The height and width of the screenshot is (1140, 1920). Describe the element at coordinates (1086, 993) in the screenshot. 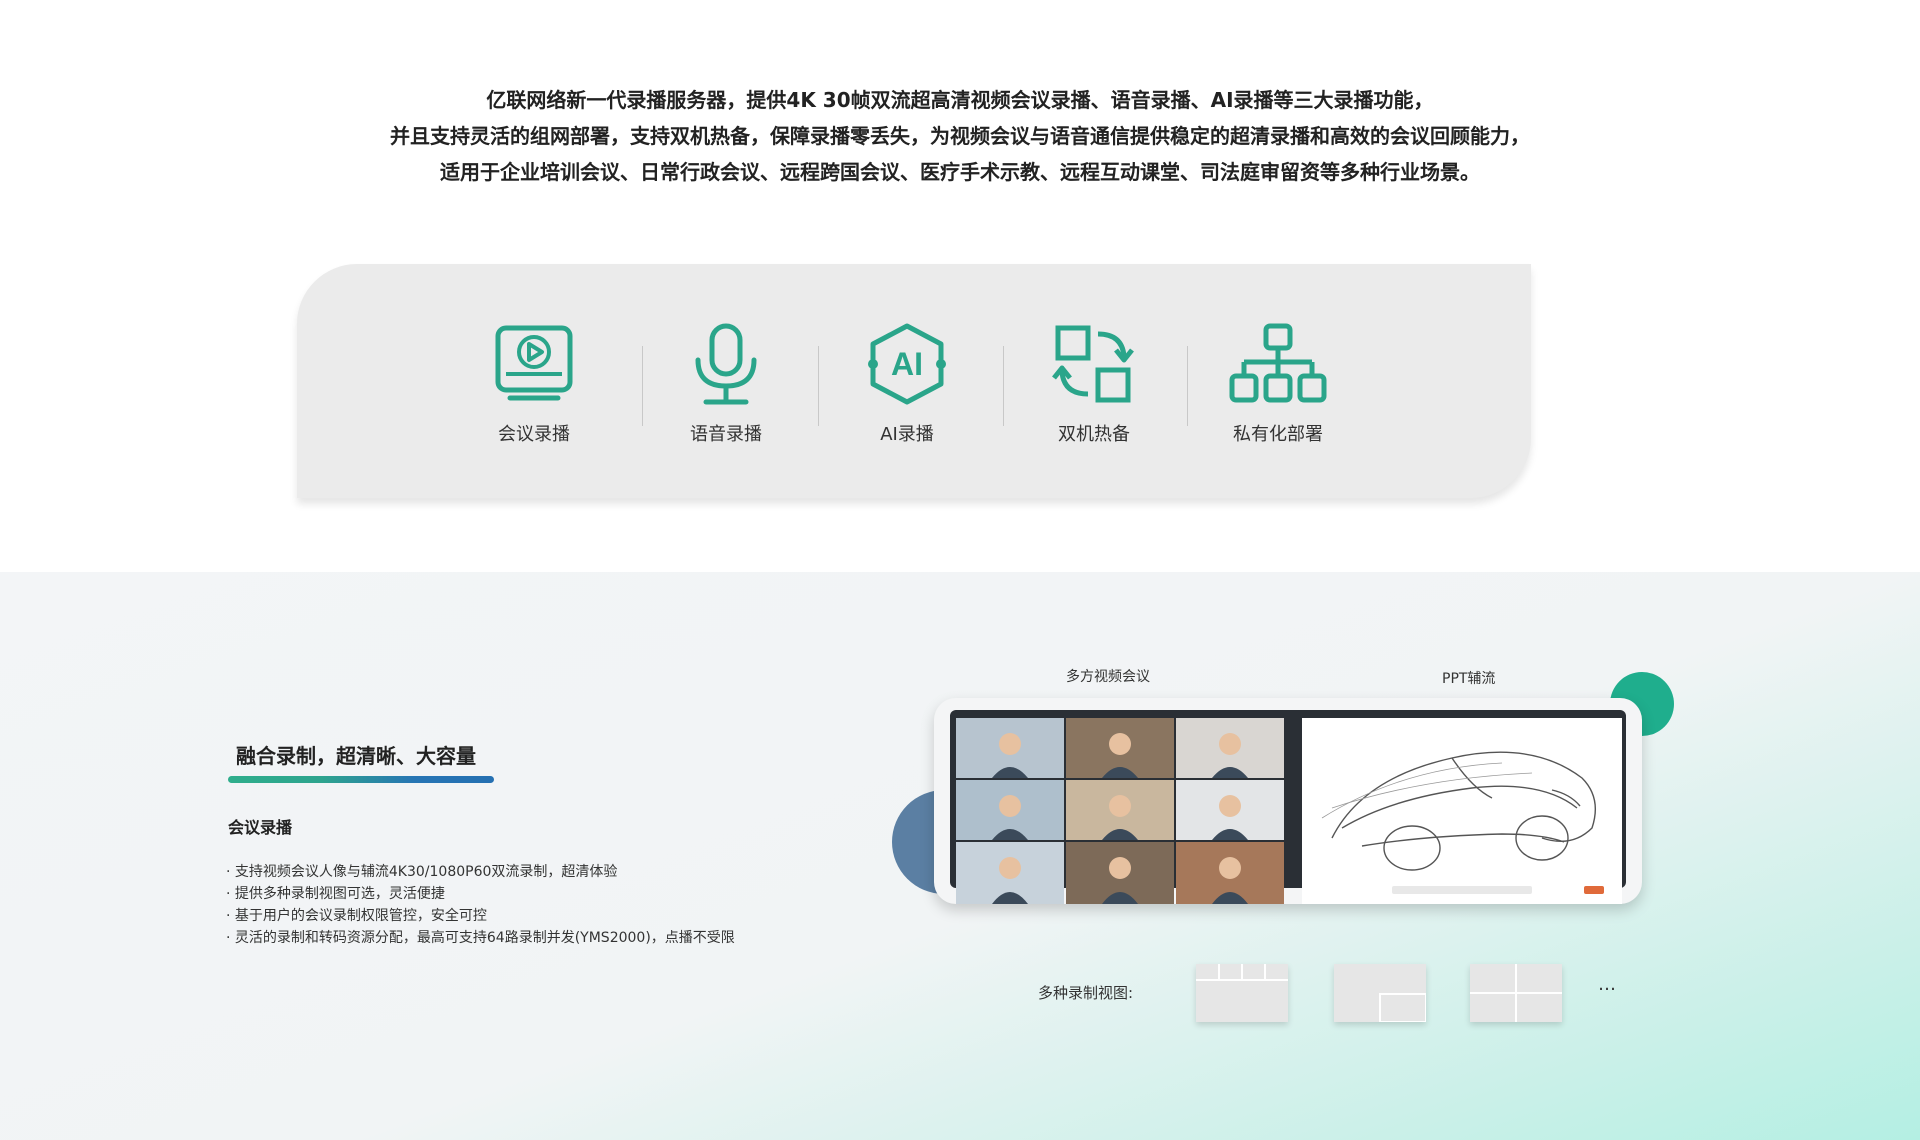

I see `recording-views-label: 多种录制视图:` at that location.